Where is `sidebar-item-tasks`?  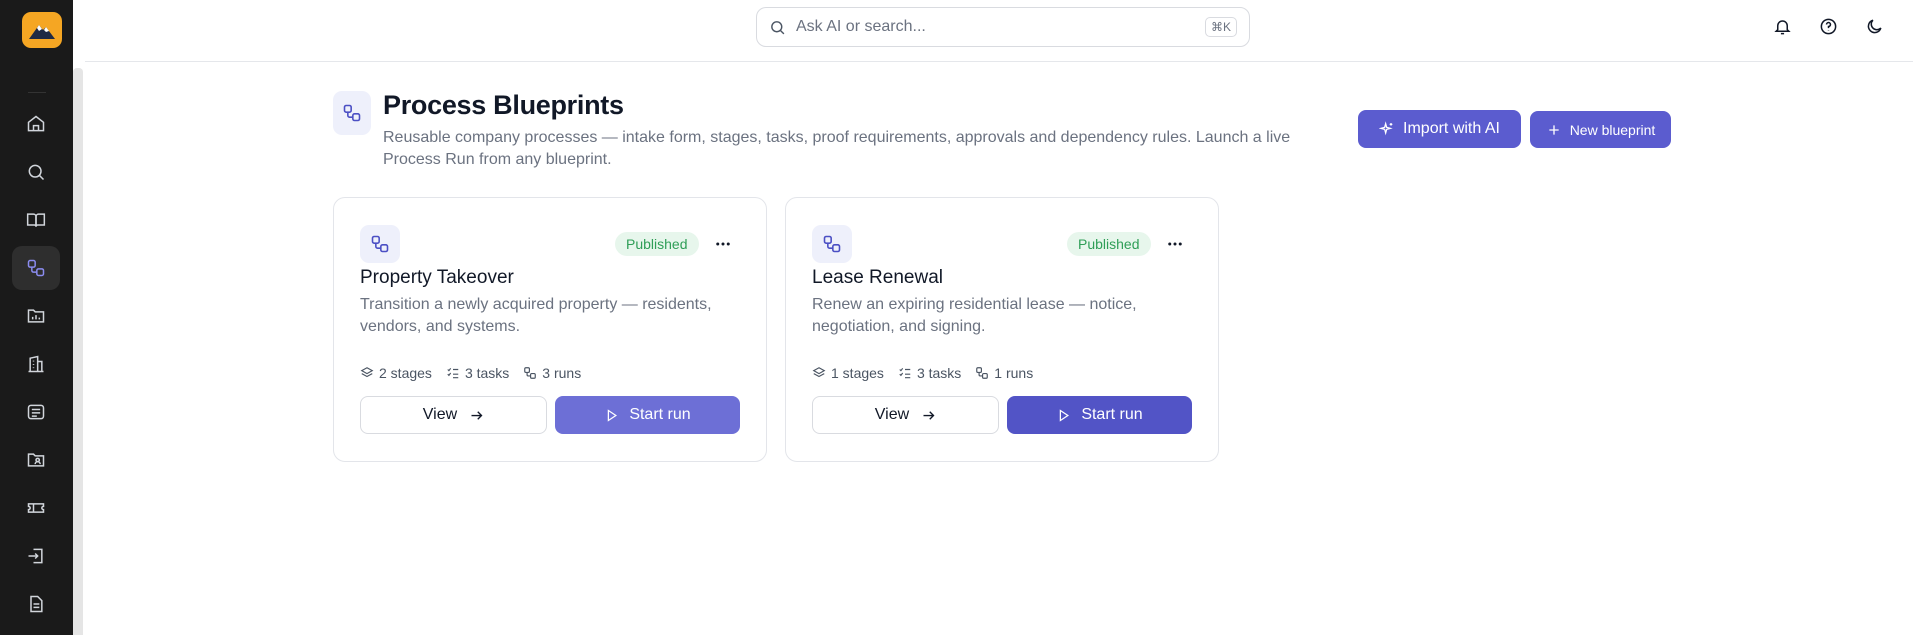
sidebar-item-tasks is located at coordinates (36, 412).